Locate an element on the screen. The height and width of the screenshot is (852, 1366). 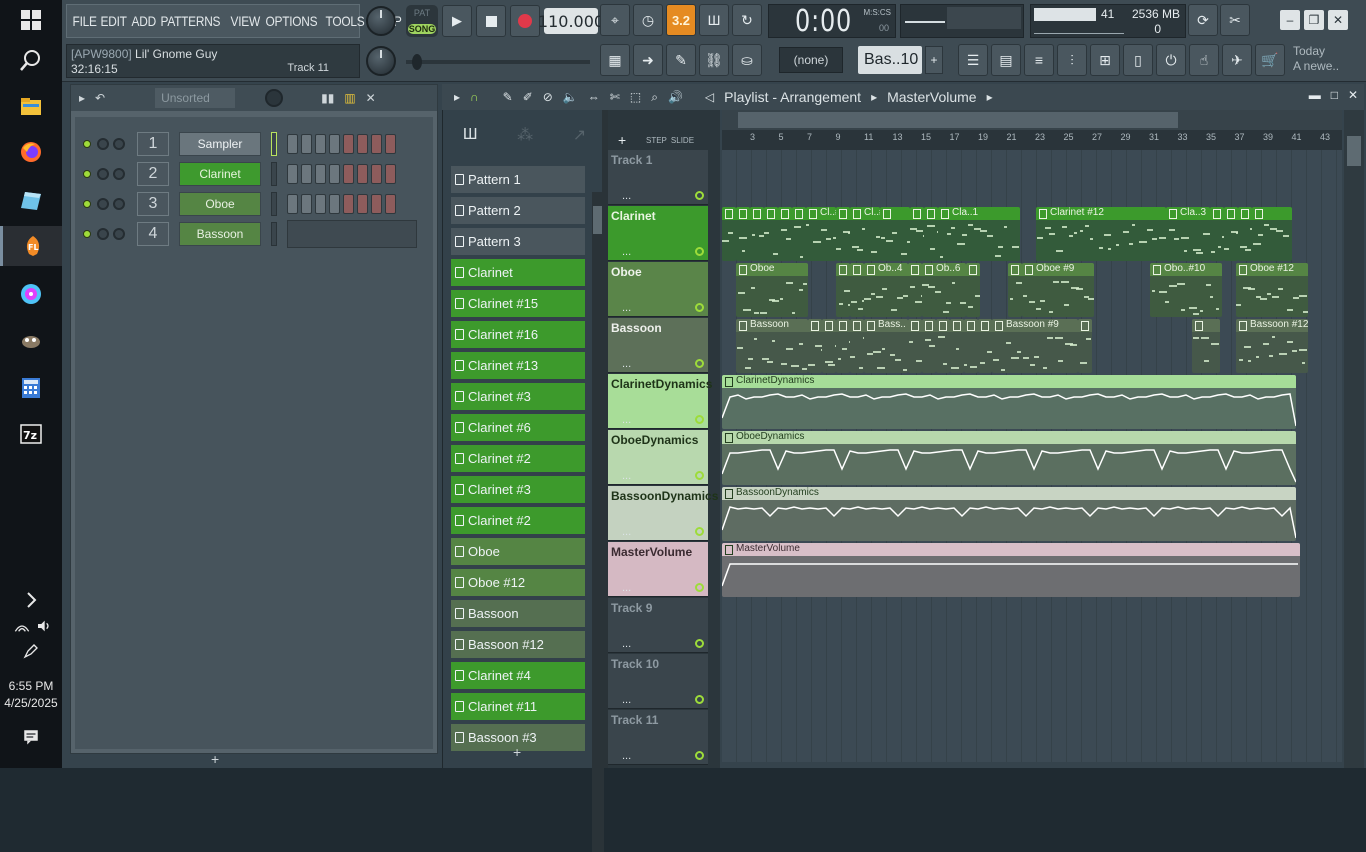
picker-item: Clarinet #3 is located at coordinates (518, 396).